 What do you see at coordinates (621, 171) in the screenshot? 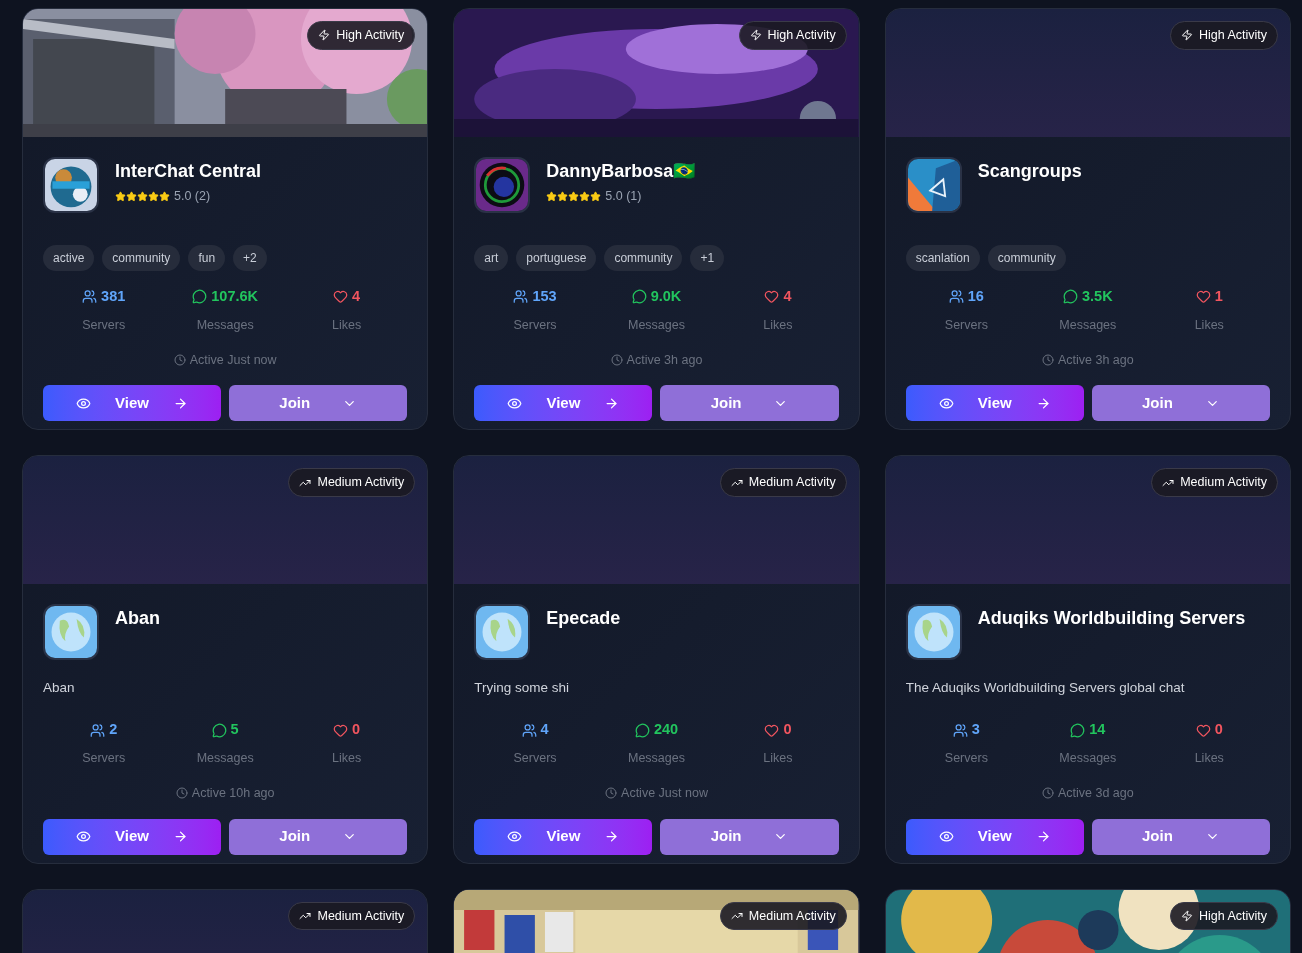
I see `hub-name: DannyBarbosa🇧🇷` at bounding box center [621, 171].